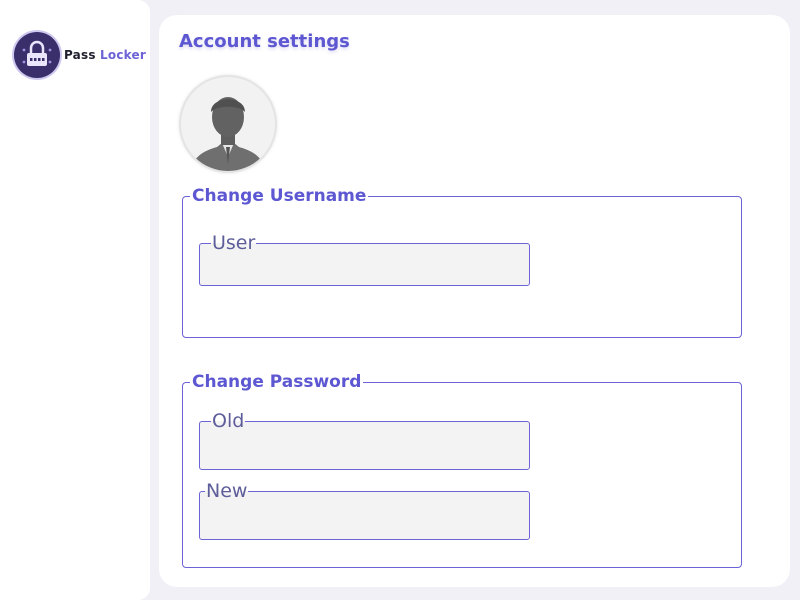  I want to click on lock-logo-icon, so click(37, 55).